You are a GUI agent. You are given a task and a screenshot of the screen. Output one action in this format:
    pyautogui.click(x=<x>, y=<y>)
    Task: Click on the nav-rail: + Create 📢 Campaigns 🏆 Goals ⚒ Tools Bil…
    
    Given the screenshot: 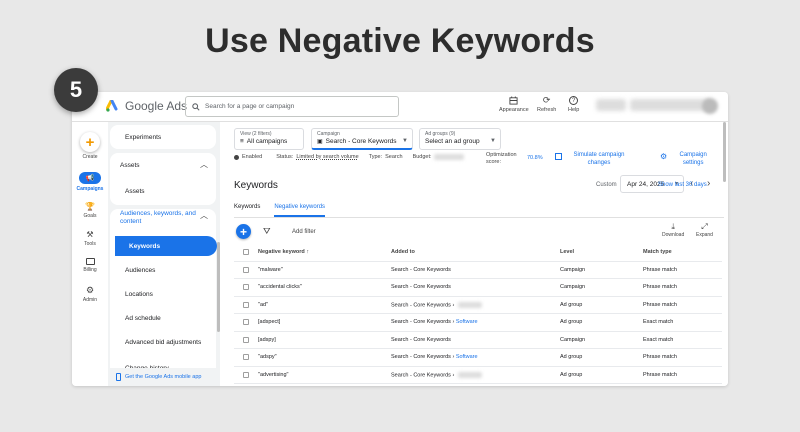 What is the action you would take?
    pyautogui.click(x=90, y=254)
    